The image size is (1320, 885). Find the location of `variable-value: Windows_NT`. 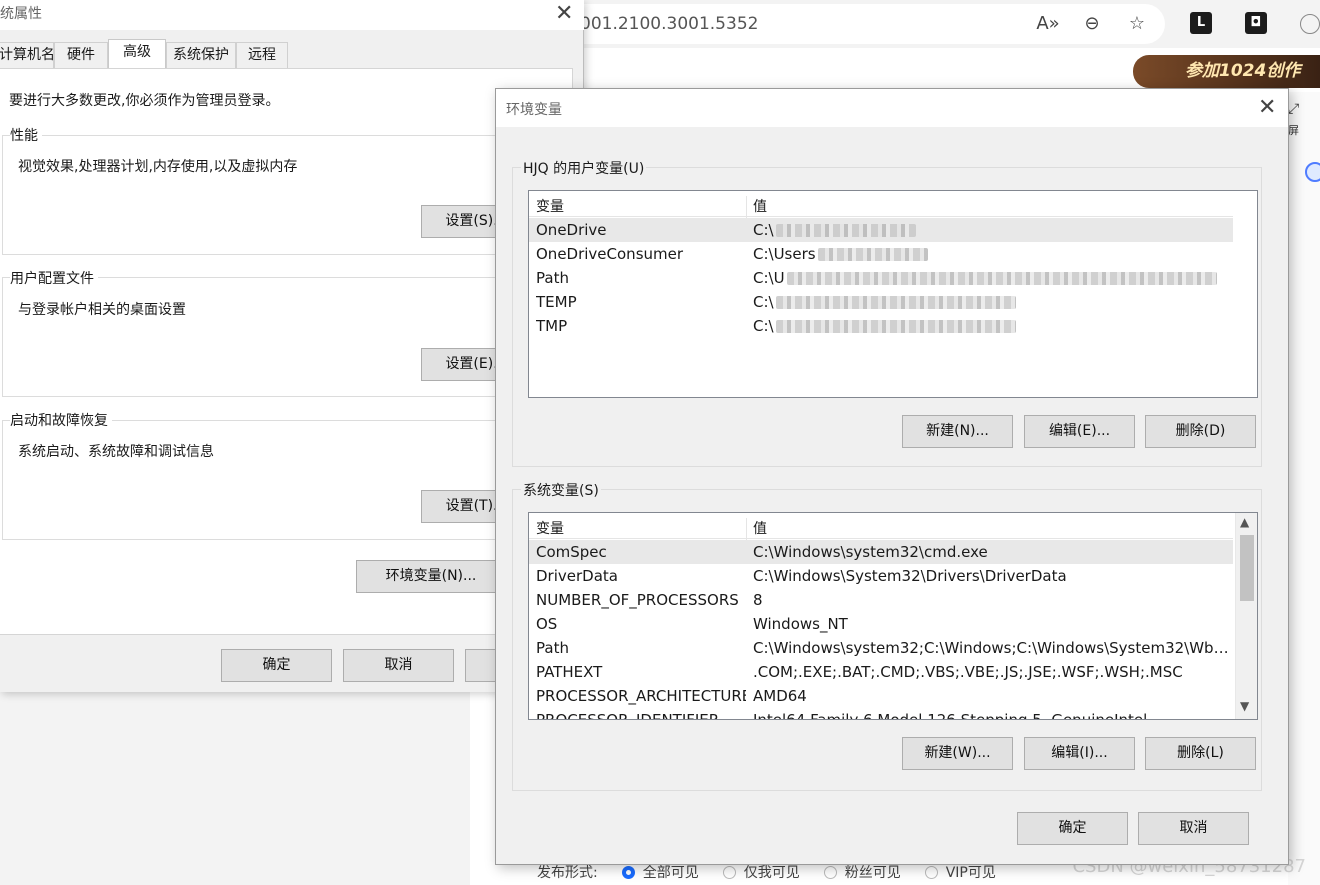

variable-value: Windows_NT is located at coordinates (800, 624).